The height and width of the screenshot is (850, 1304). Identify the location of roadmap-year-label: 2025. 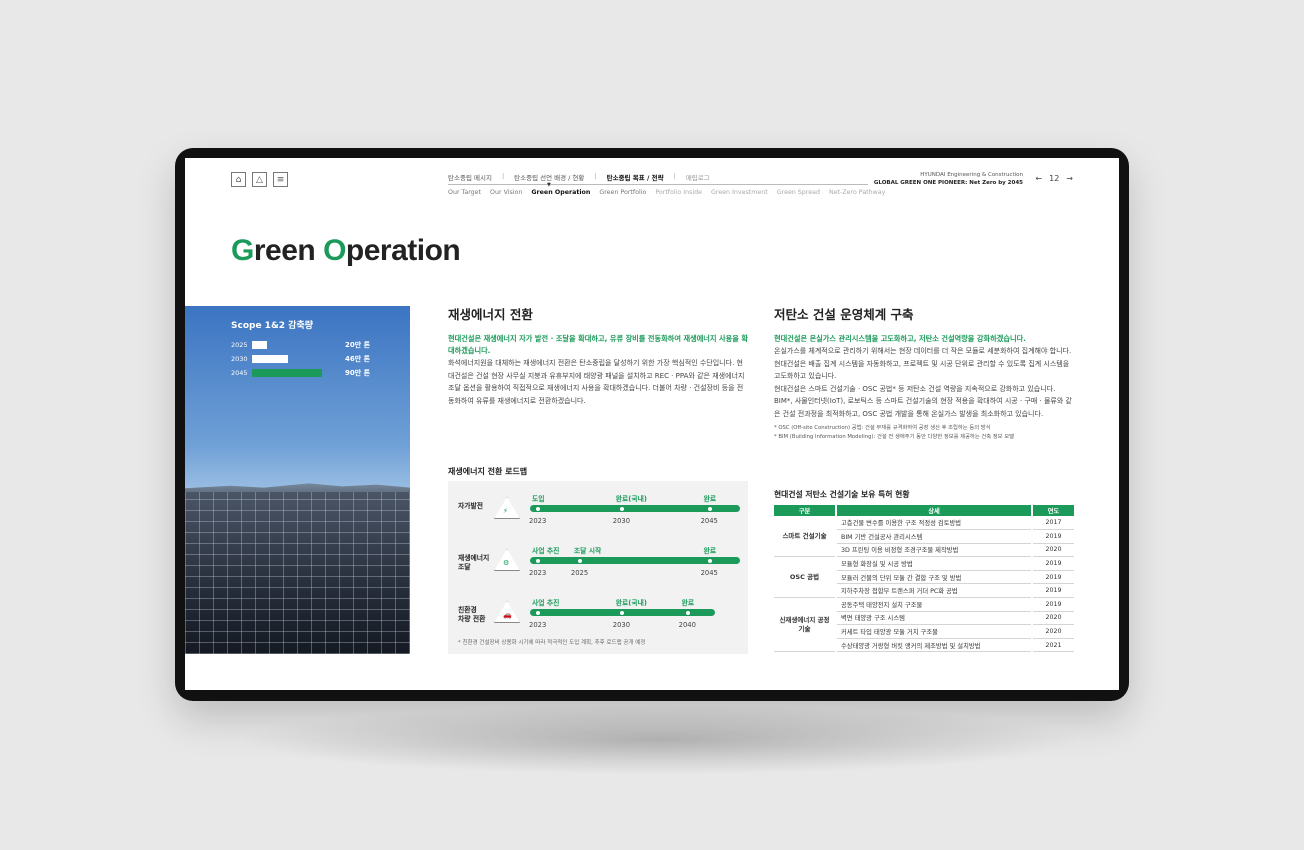
(579, 573).